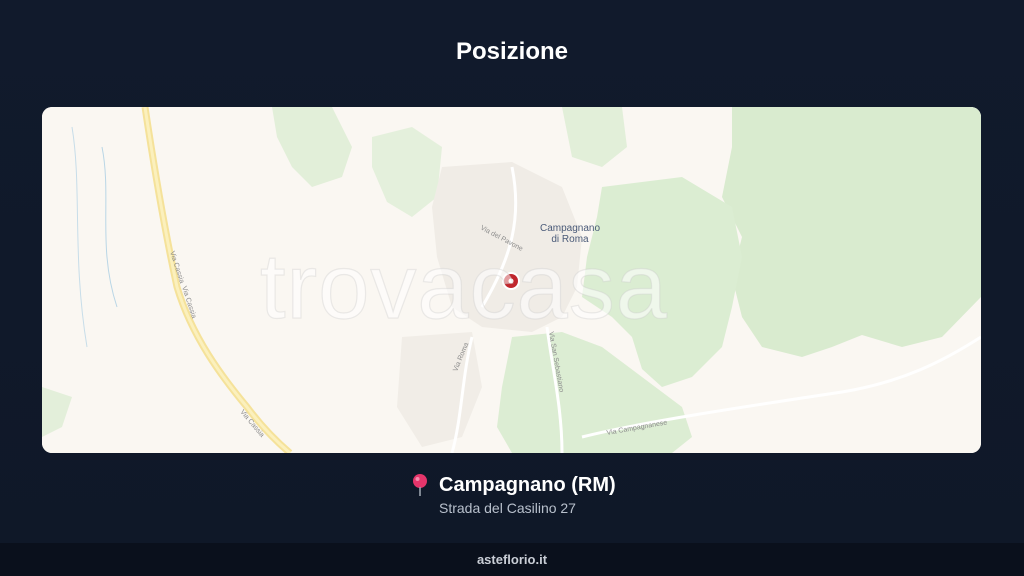  I want to click on page-title: Posizione, so click(512, 51).